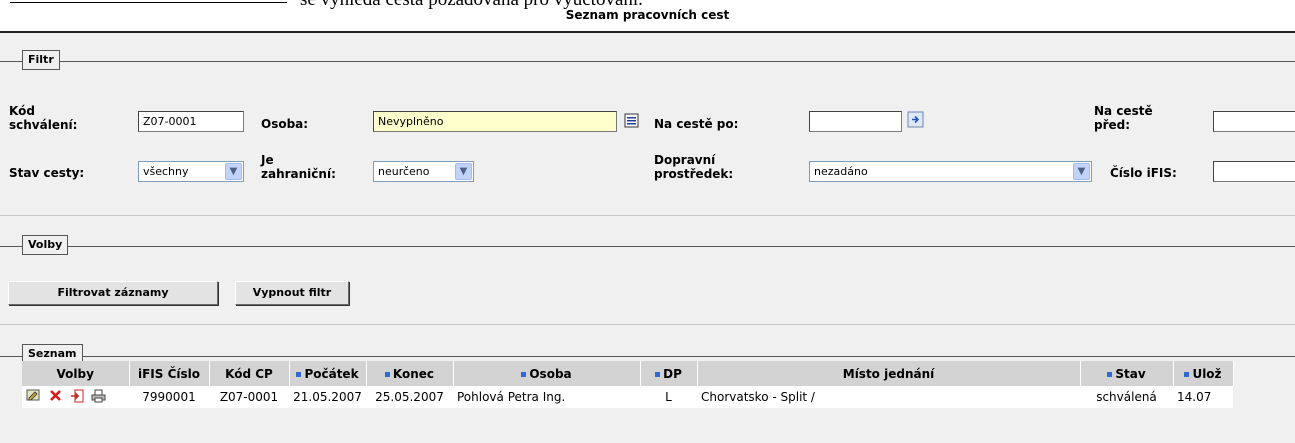  What do you see at coordinates (841, 171) in the screenshot?
I see `dopravni-prostredek-value: nezadáno` at bounding box center [841, 171].